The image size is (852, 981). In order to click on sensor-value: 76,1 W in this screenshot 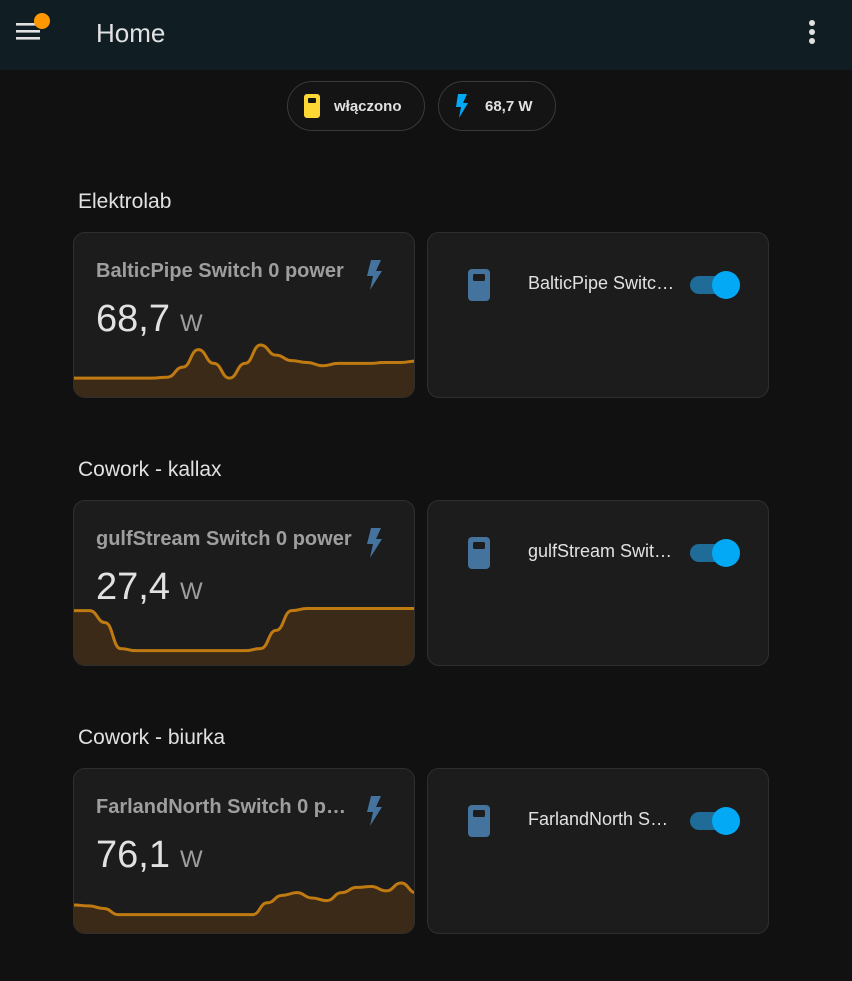, I will do `click(149, 855)`.